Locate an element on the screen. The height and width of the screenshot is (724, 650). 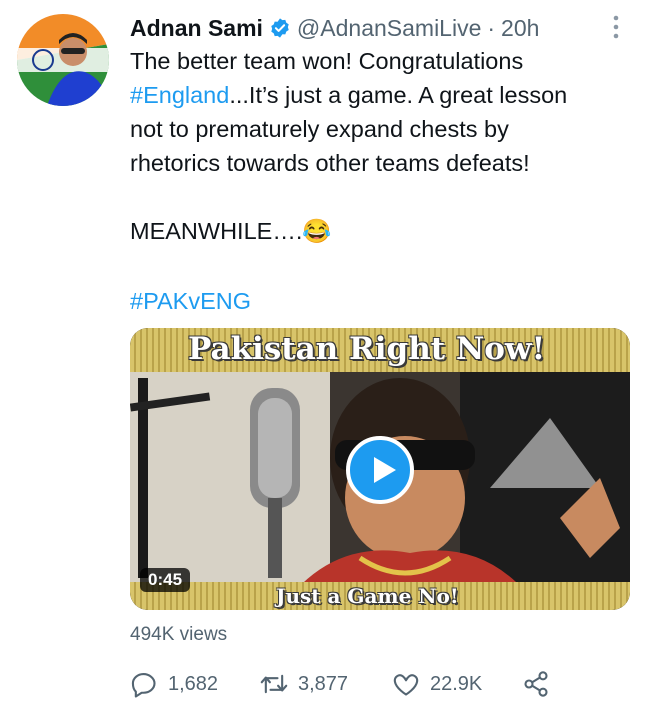
laughing-emoji-icon: 😂 is located at coordinates (317, 231).